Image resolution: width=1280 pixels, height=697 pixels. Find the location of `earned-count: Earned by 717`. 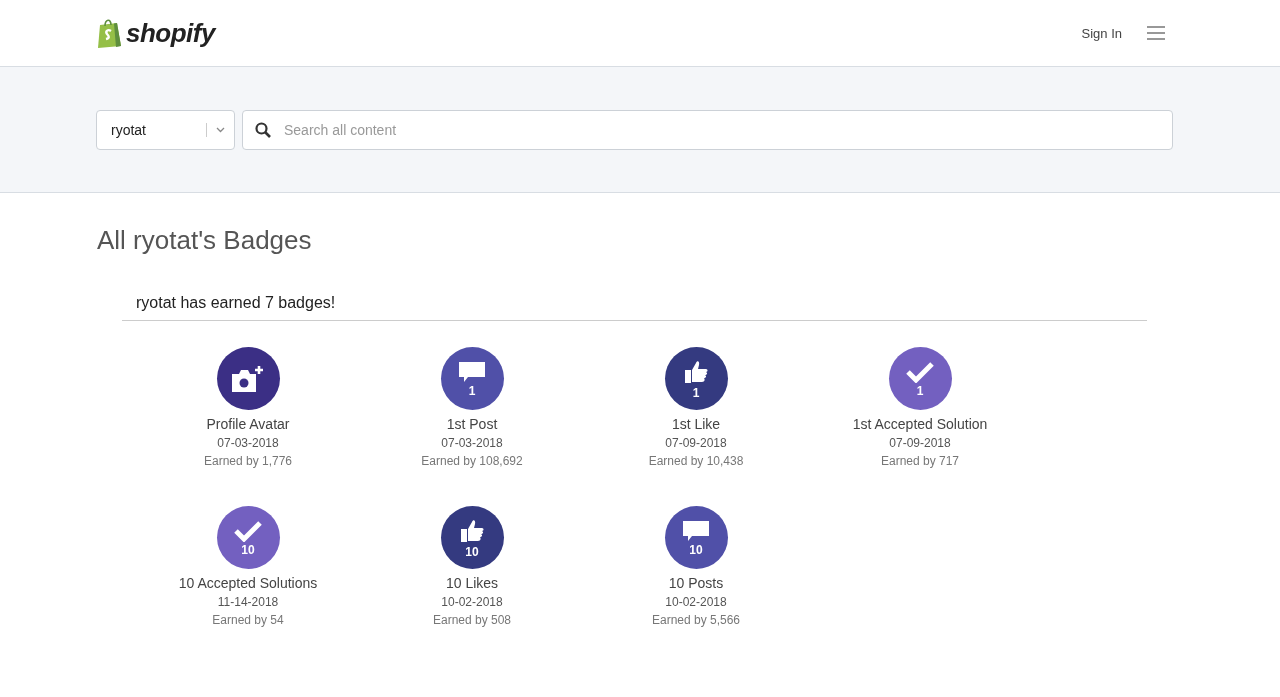

earned-count: Earned by 717 is located at coordinates (920, 461).